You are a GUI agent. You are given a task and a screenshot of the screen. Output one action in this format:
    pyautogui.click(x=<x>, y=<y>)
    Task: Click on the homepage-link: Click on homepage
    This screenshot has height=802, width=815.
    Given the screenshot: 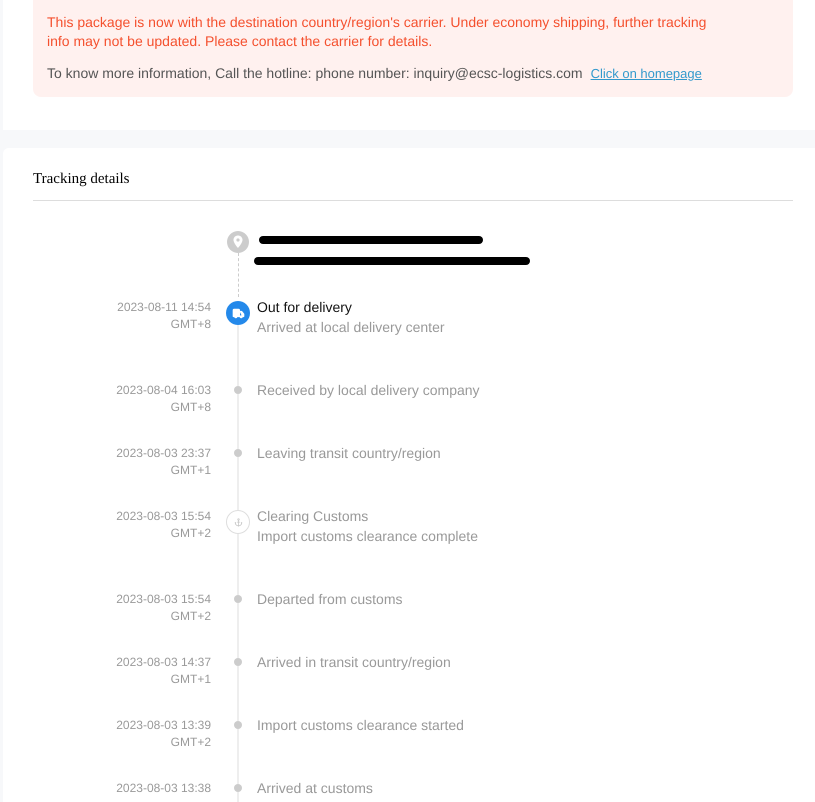 What is the action you would take?
    pyautogui.click(x=646, y=73)
    